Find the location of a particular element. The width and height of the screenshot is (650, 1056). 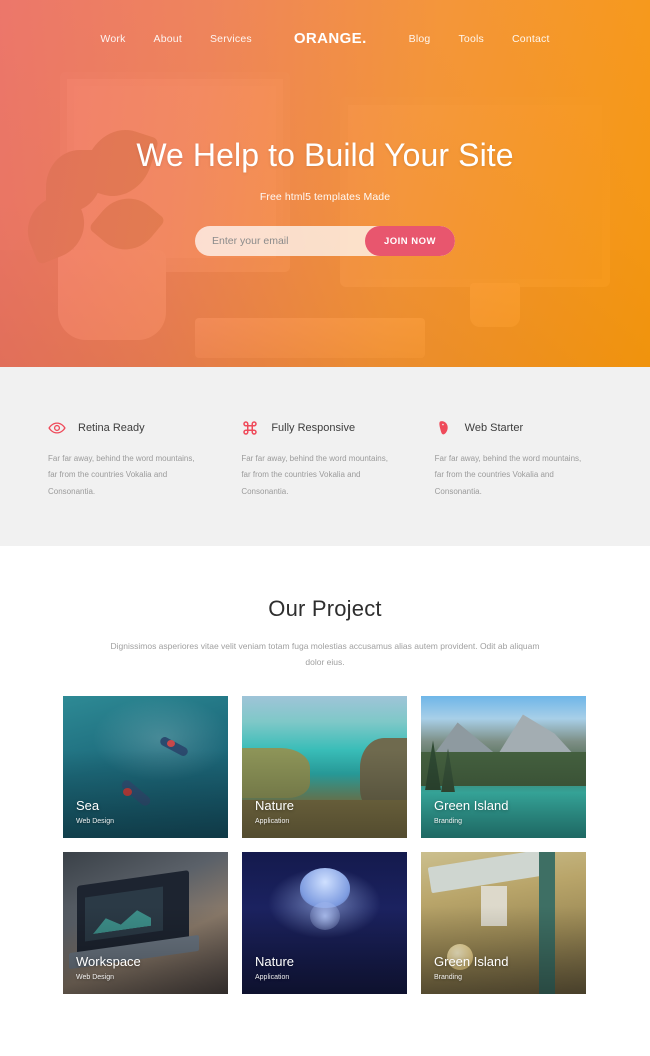

project-name: Sea is located at coordinates (88, 805).